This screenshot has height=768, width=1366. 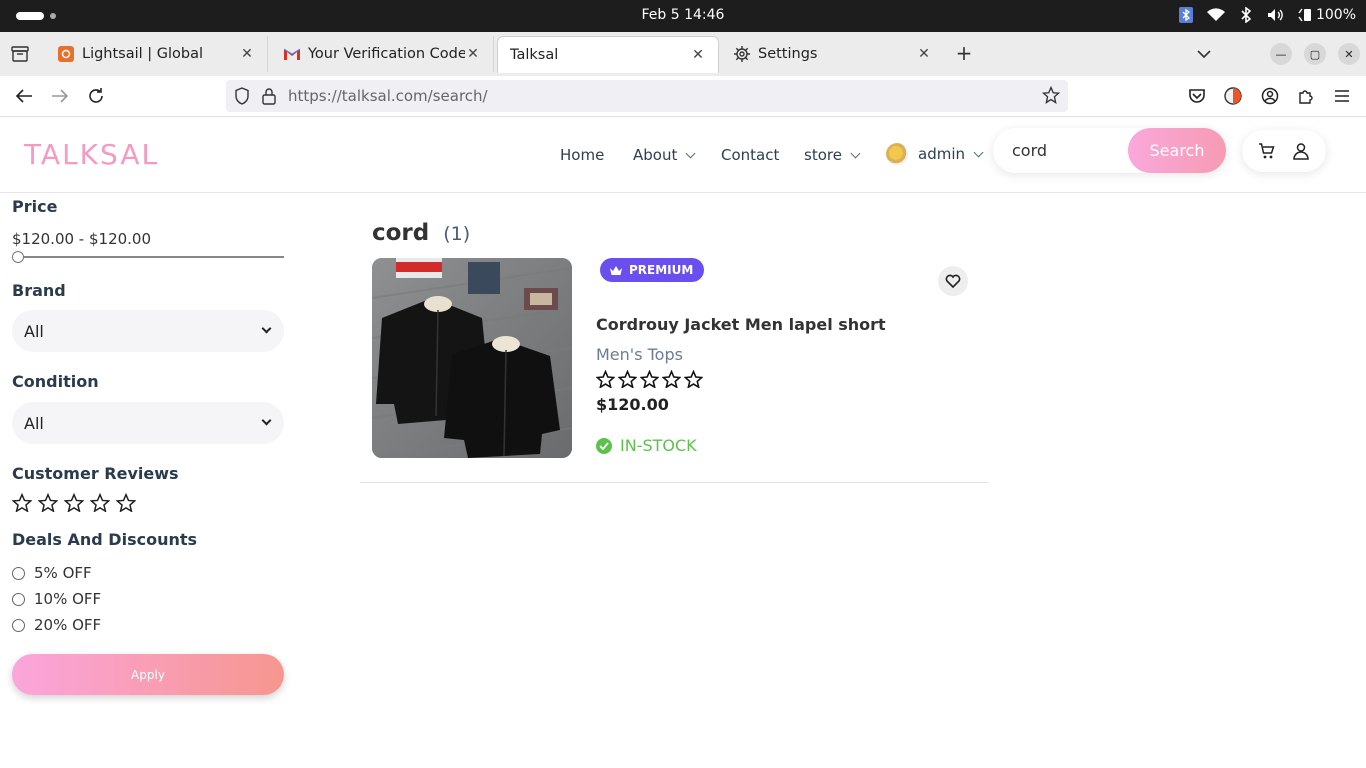 What do you see at coordinates (56, 625) in the screenshot?
I see `deal-option: 20% OFF` at bounding box center [56, 625].